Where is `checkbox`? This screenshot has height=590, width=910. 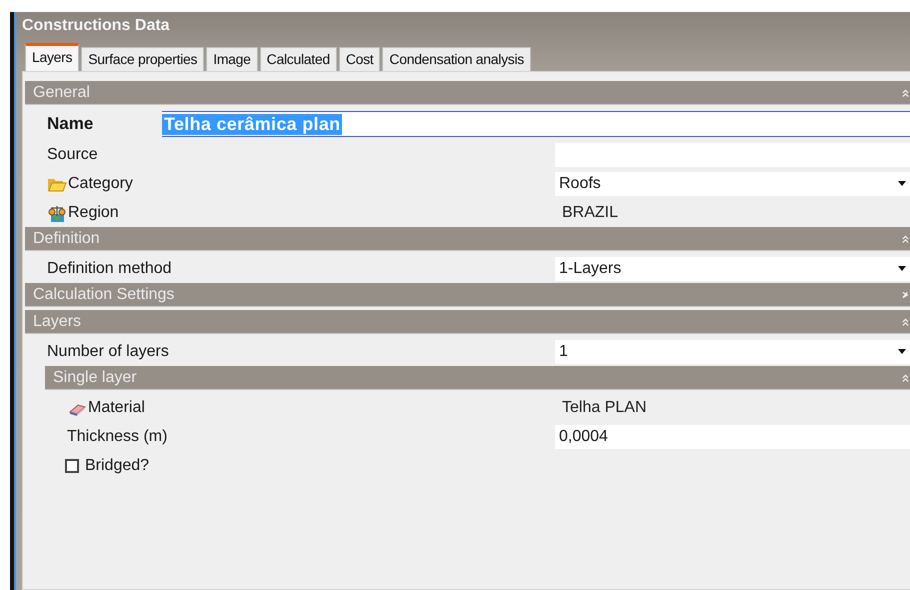 checkbox is located at coordinates (72, 465).